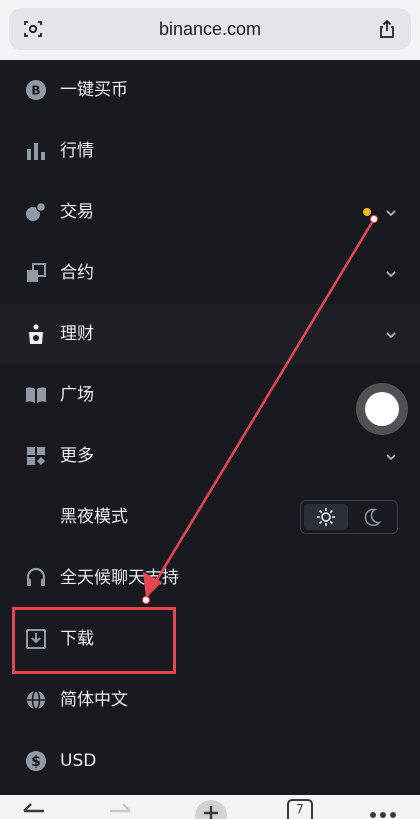 The width and height of the screenshot is (420, 819). Describe the element at coordinates (94, 640) in the screenshot. I see `annotation-highlight-box` at that location.